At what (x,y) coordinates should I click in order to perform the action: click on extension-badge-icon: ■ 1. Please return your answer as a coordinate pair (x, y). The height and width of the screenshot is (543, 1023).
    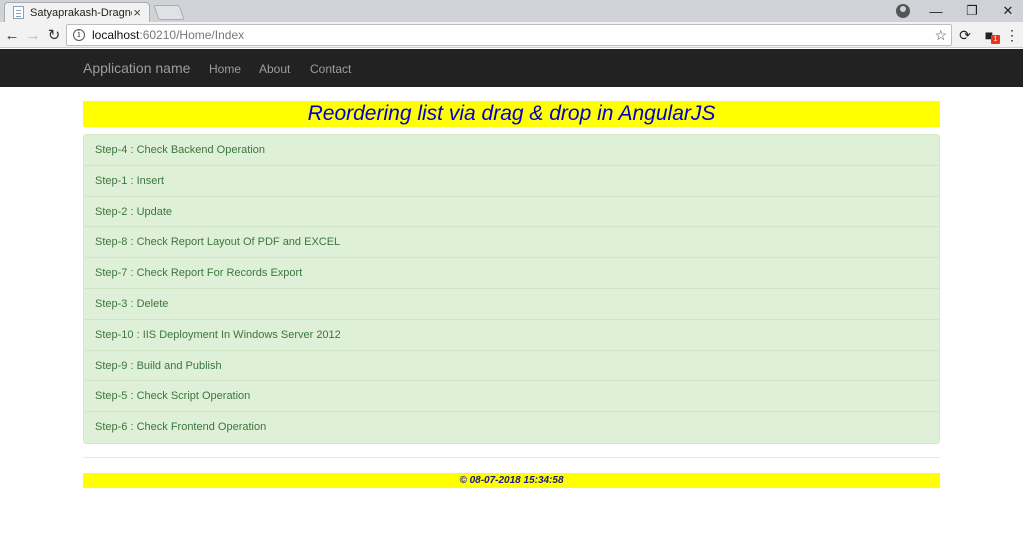
    Looking at the image, I should click on (990, 35).